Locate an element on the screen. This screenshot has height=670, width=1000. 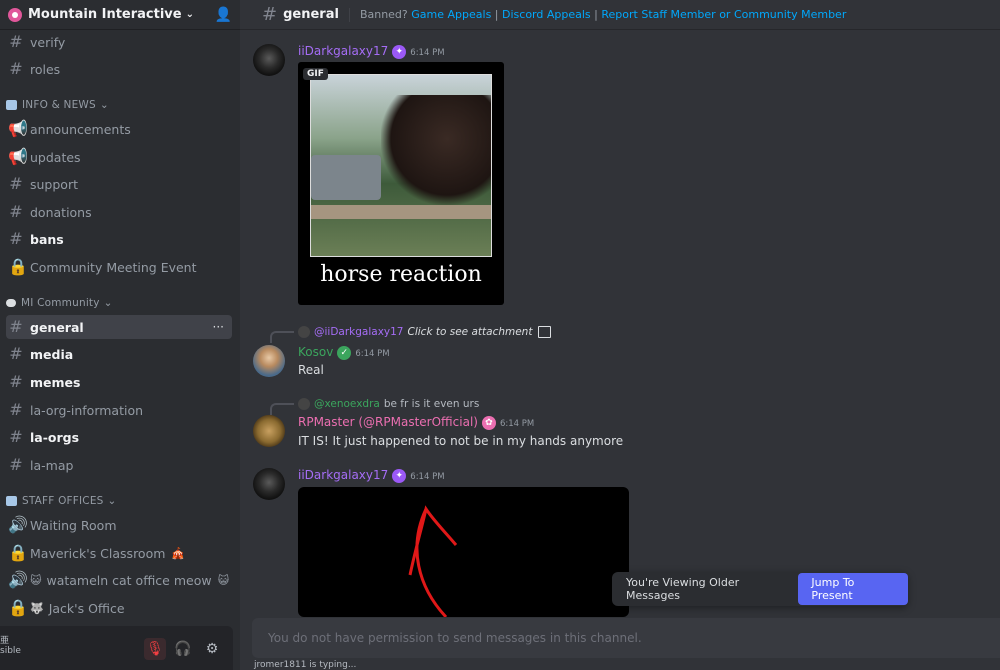
more-options-icon: ··· is located at coordinates (218, 327).